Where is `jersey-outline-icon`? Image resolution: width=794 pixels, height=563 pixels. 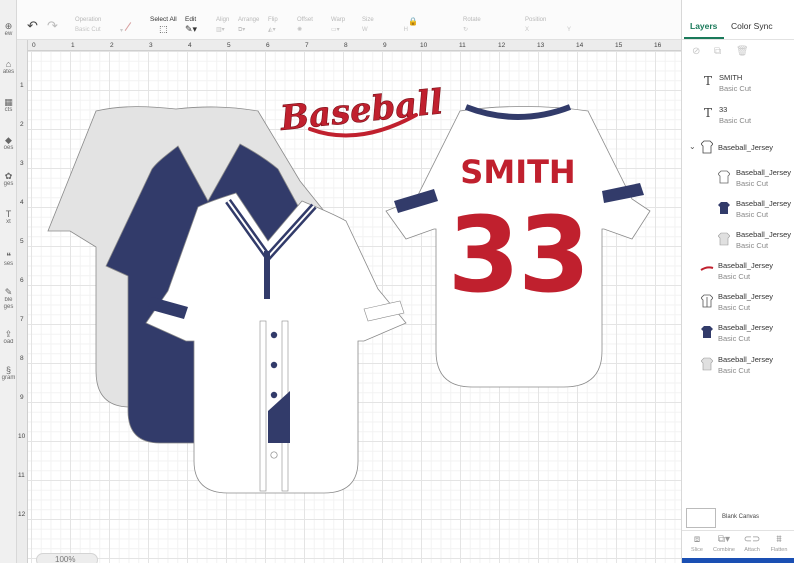 jersey-outline-icon is located at coordinates (724, 177).